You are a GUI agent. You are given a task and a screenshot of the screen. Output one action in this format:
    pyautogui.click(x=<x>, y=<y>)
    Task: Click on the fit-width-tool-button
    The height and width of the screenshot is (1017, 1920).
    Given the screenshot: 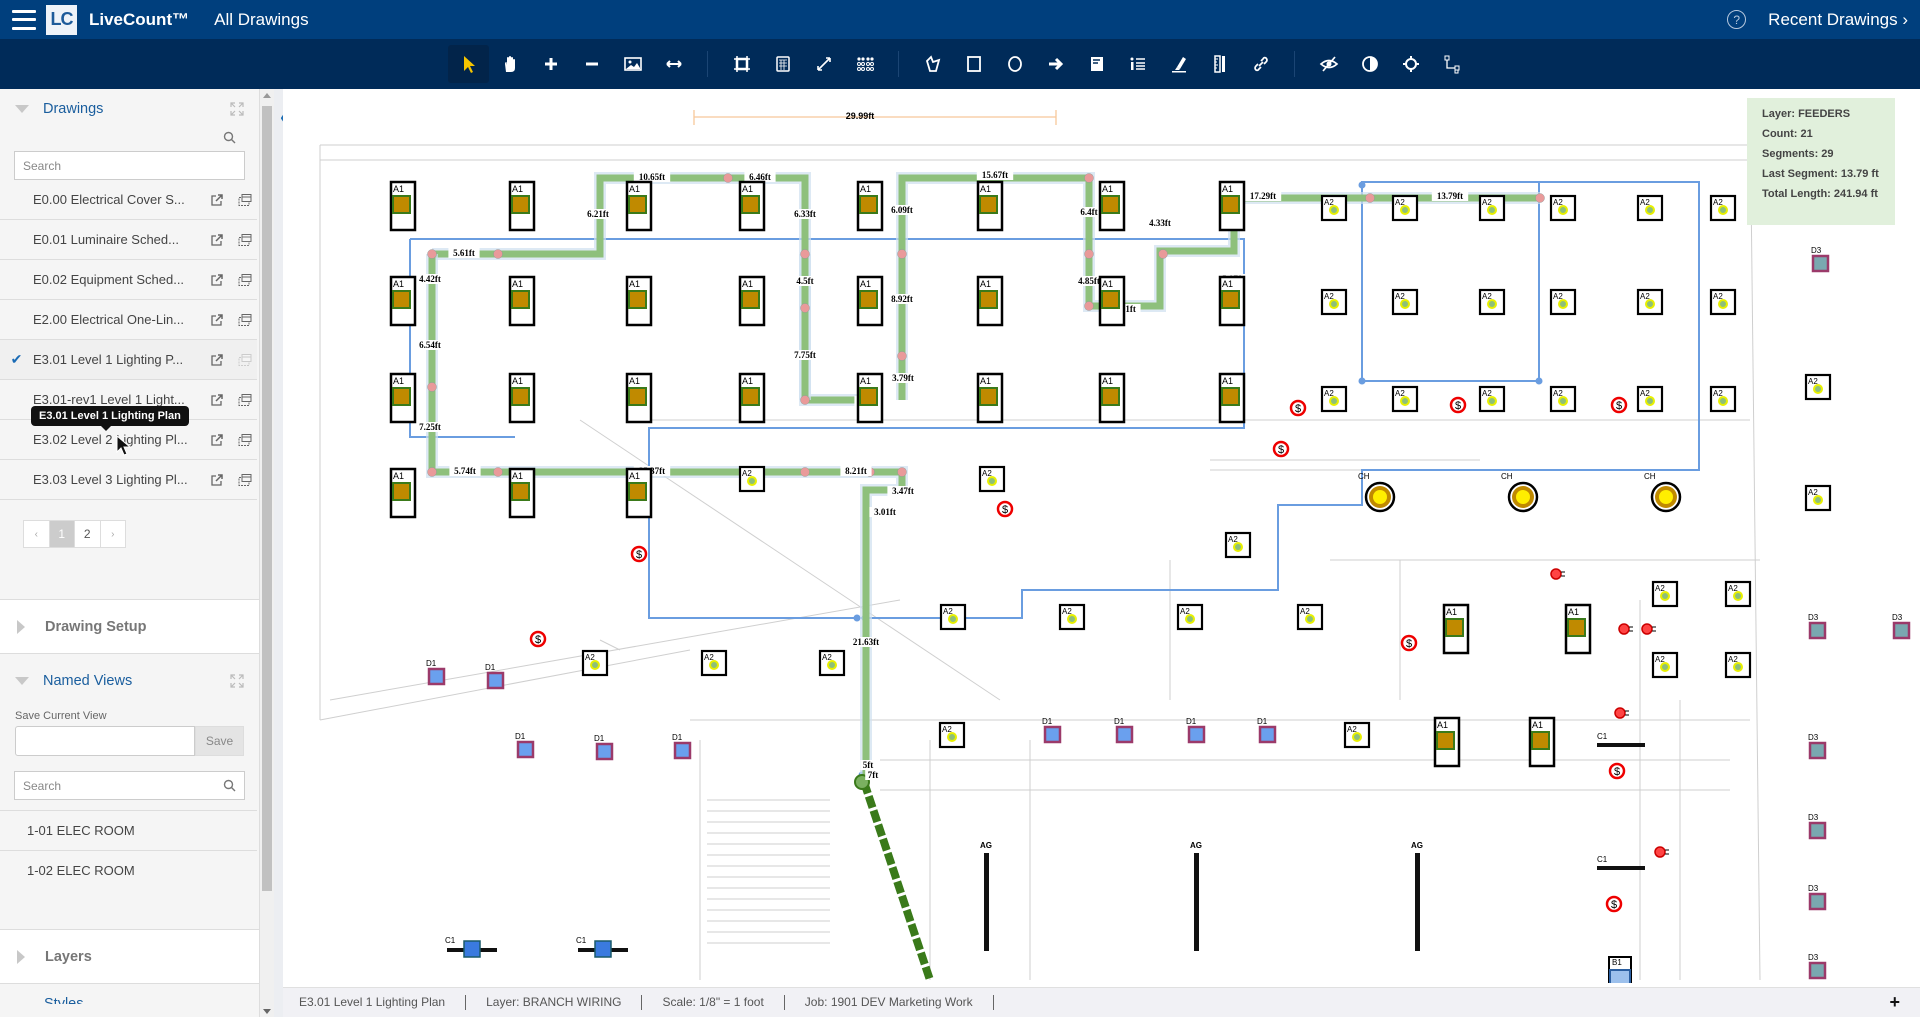 What is the action you would take?
    pyautogui.click(x=673, y=64)
    